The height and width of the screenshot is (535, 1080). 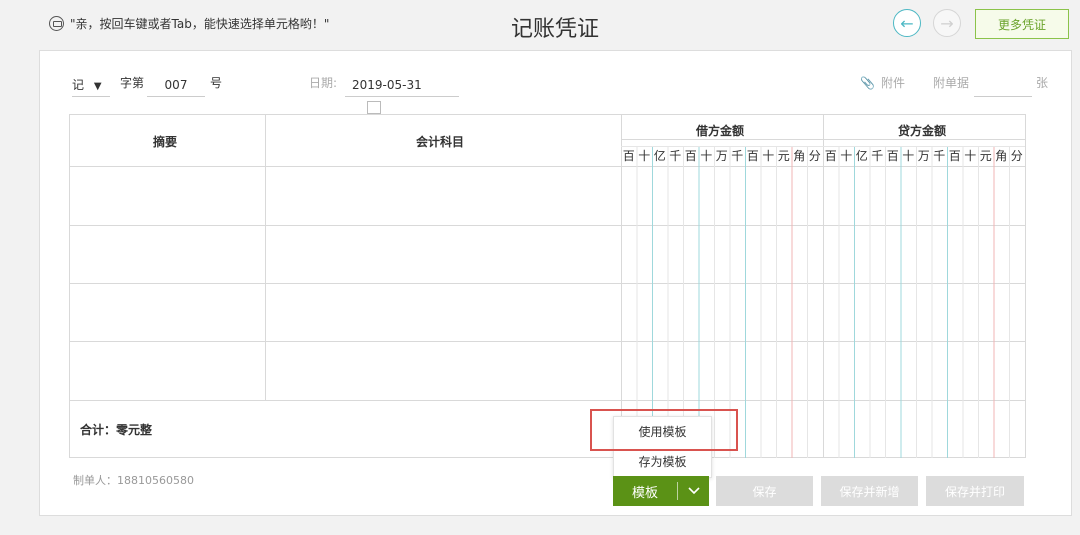 I want to click on summary-column-header: 摘要, so click(x=165, y=142).